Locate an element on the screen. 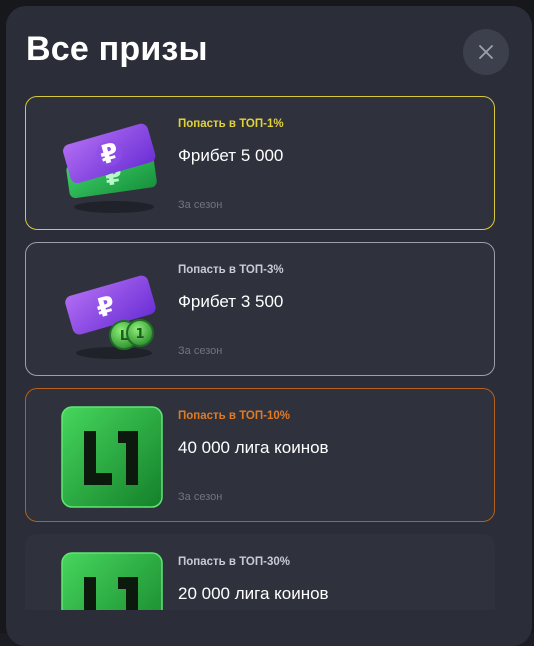  prize-condition: Попасть в ТОП-3% is located at coordinates (231, 270).